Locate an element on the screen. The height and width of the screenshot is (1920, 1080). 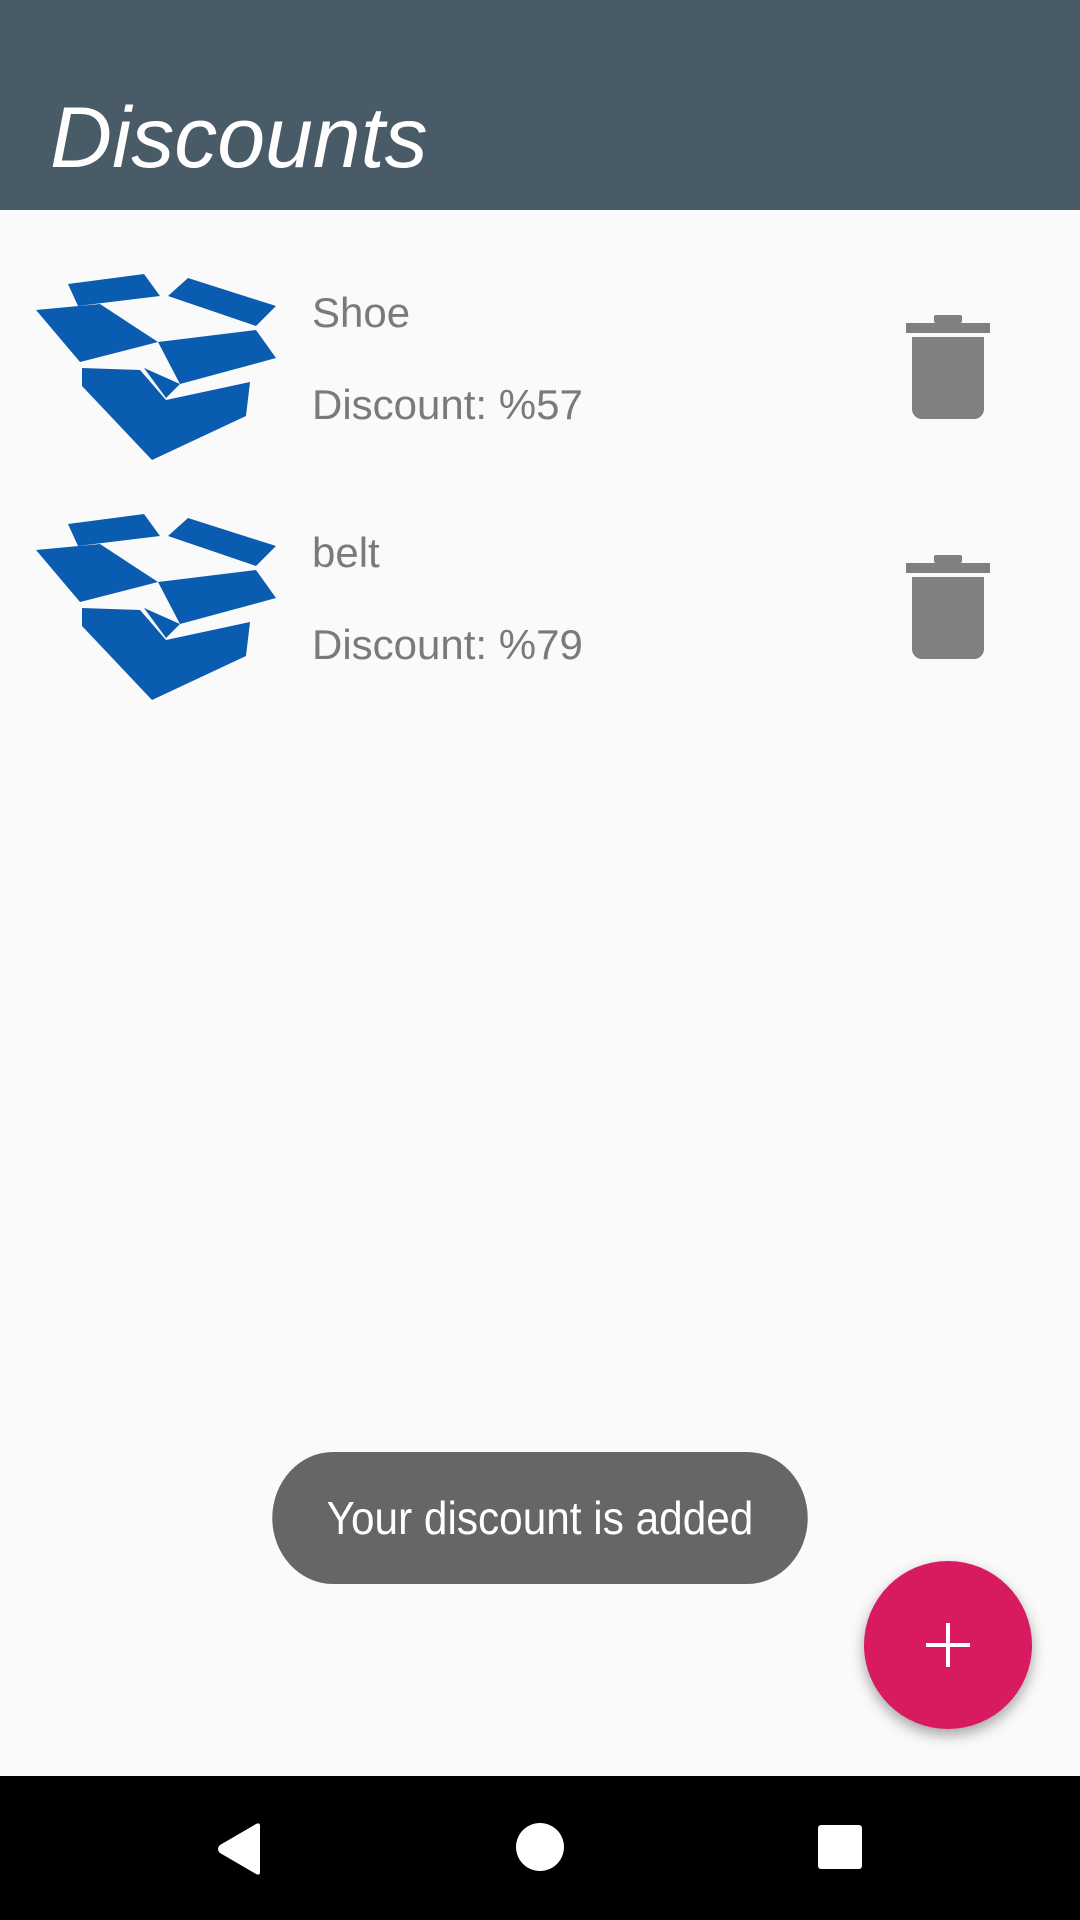
discount-value: Discount: %57 is located at coordinates (447, 404).